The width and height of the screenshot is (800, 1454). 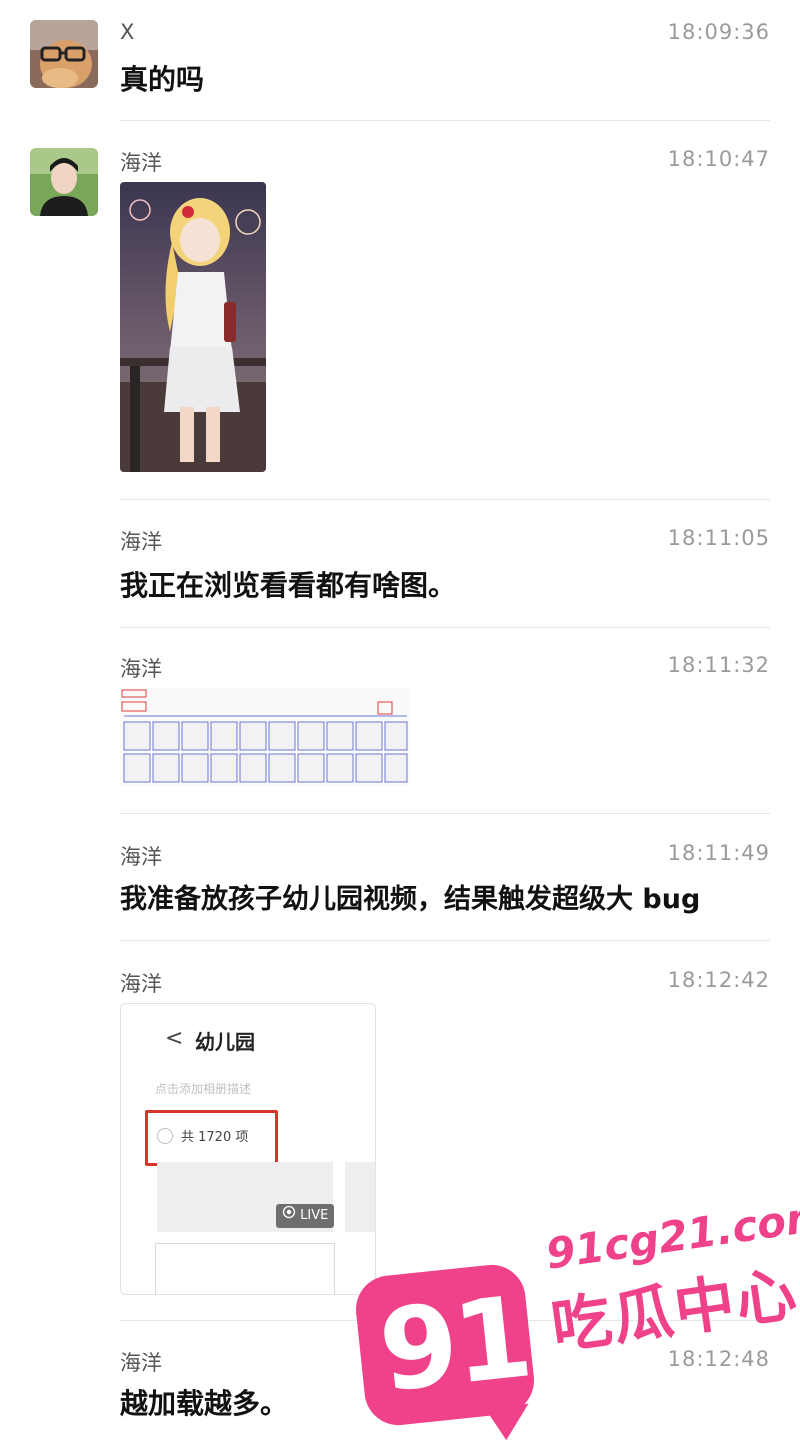 I want to click on avatar-haiyang, so click(x=64, y=182).